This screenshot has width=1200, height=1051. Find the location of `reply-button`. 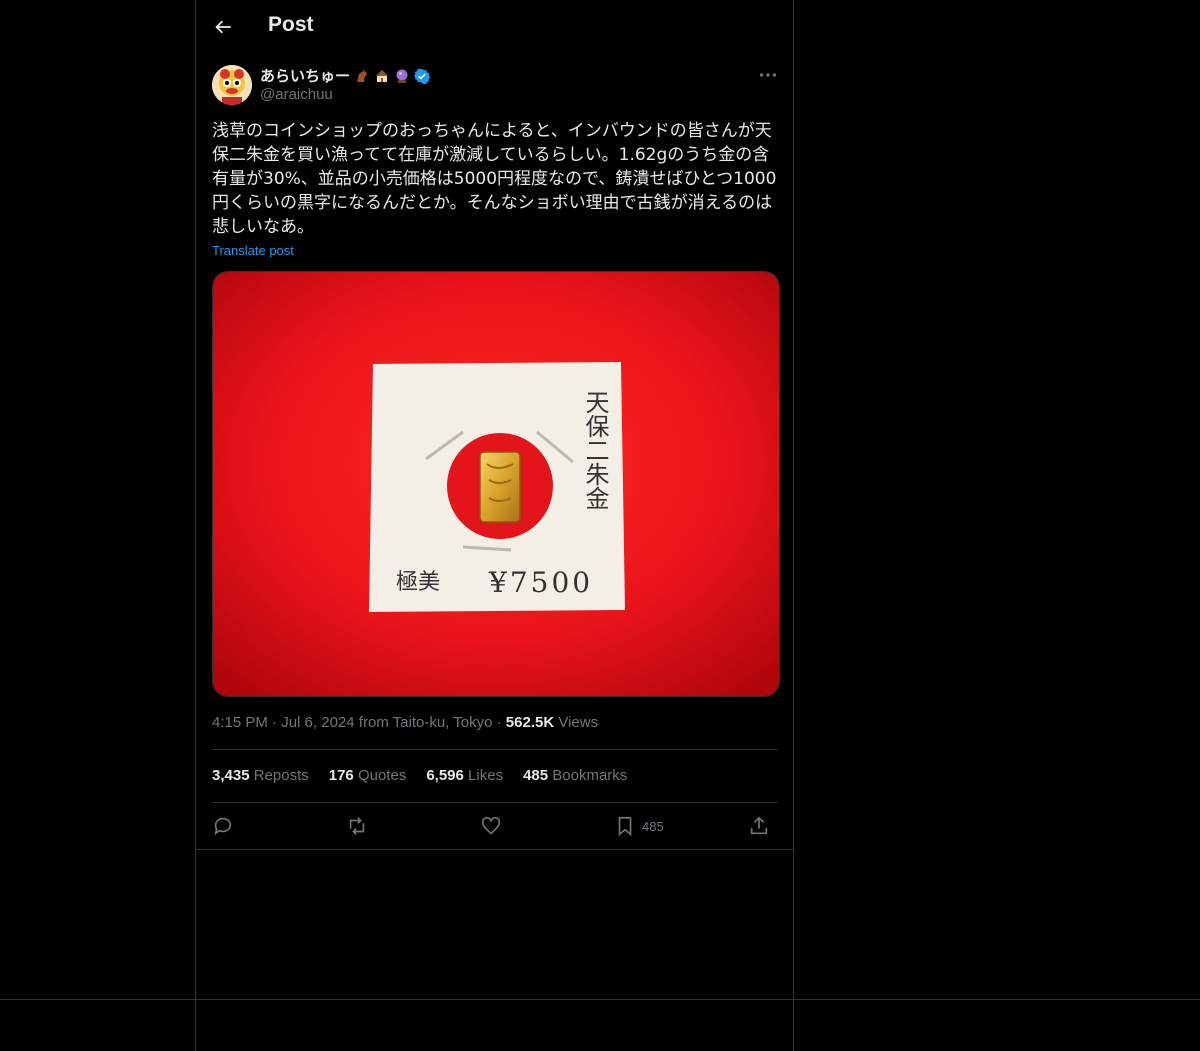

reply-button is located at coordinates (223, 826).